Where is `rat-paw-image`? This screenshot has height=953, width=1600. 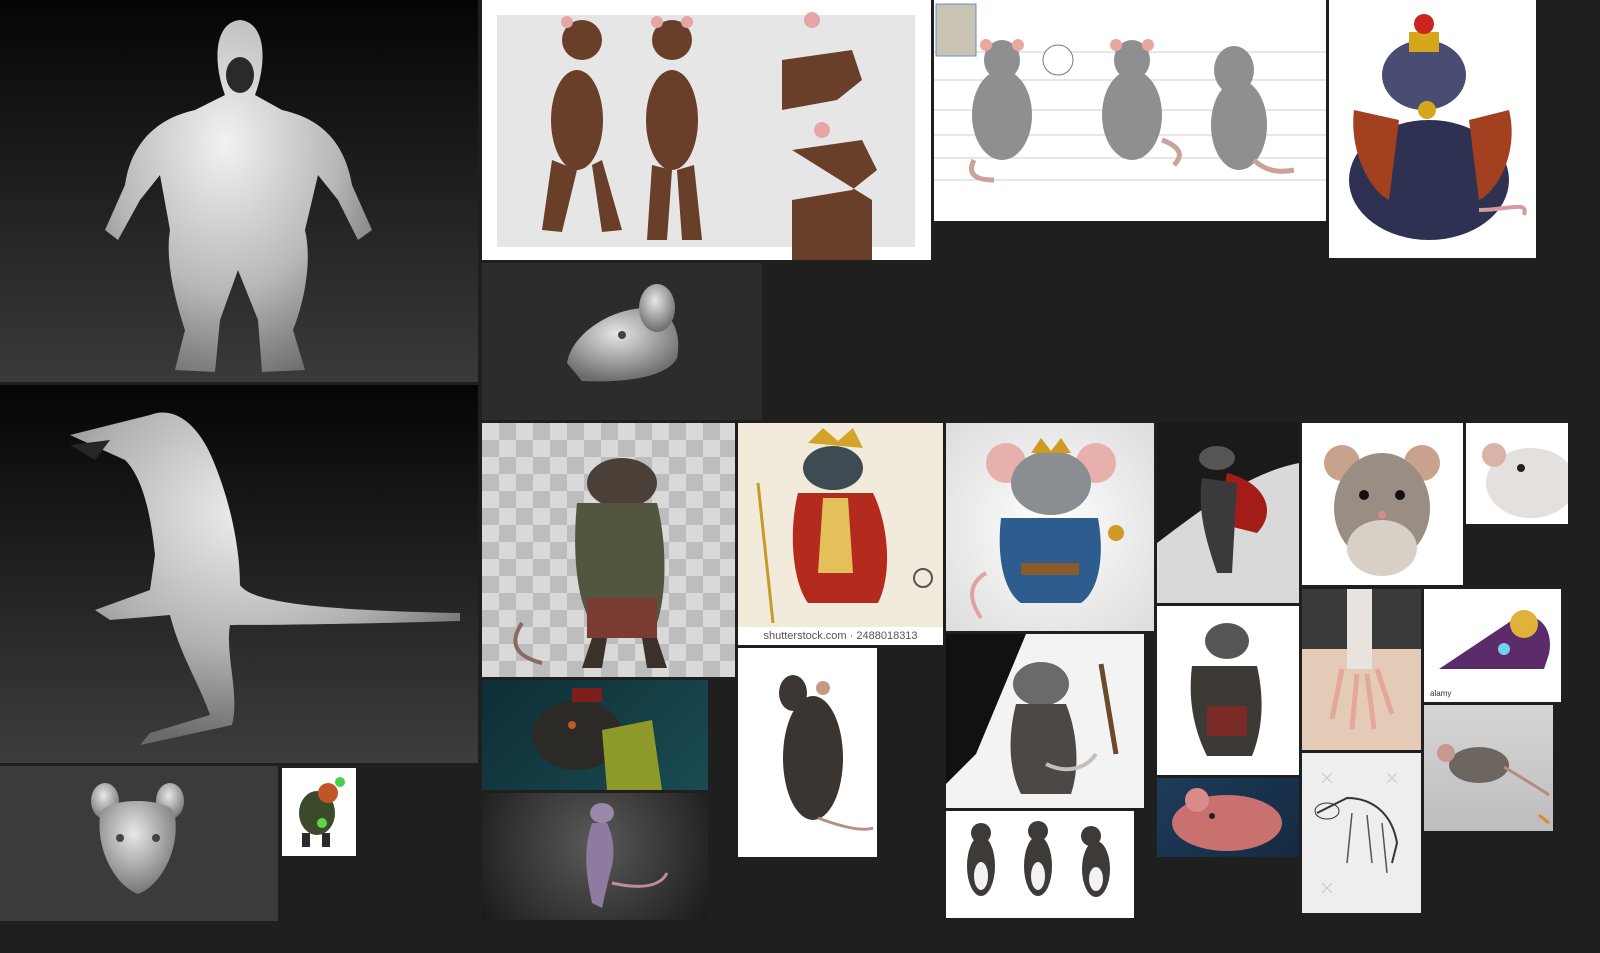 rat-paw-image is located at coordinates (1361, 669).